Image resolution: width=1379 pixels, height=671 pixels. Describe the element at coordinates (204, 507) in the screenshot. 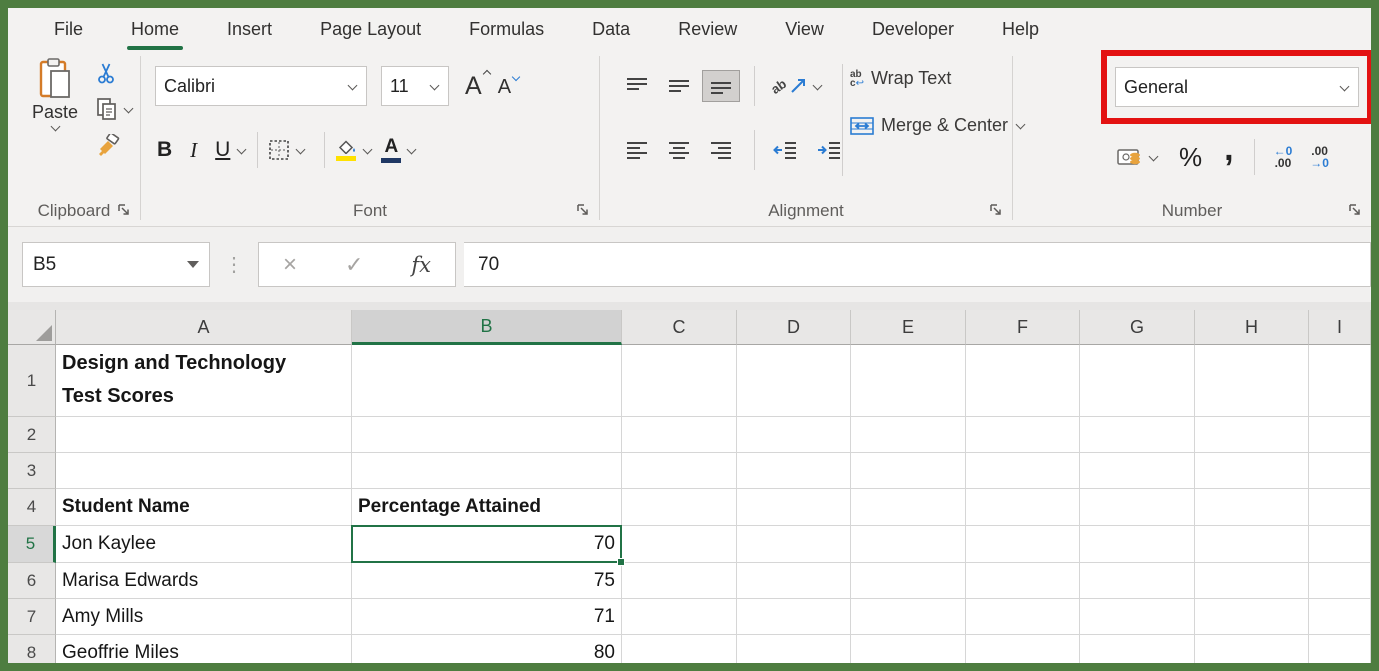

I see `cell-a4: Student Name` at that location.